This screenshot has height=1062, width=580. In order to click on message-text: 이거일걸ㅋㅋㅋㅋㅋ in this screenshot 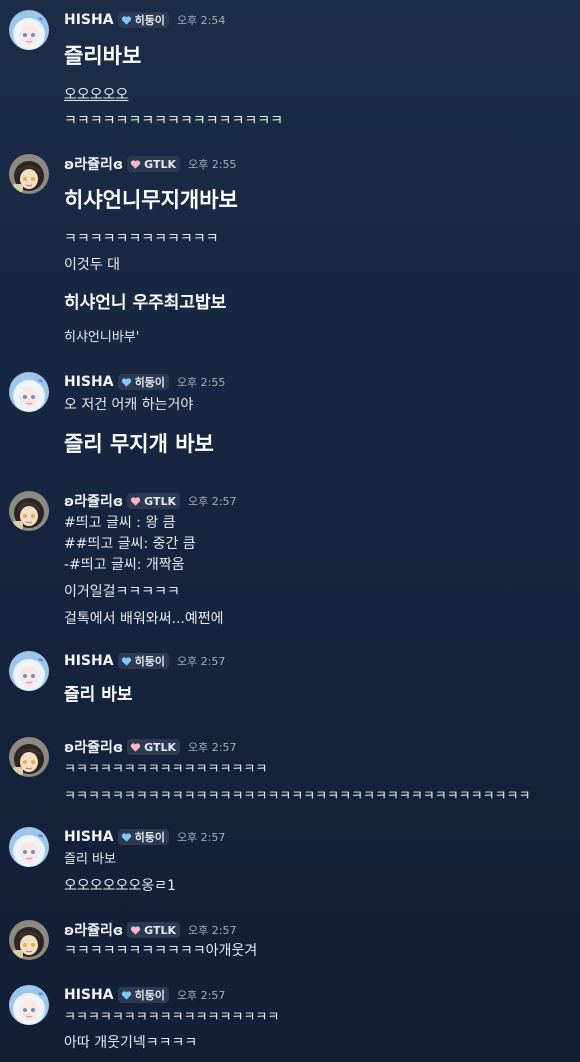, I will do `click(122, 592)`.